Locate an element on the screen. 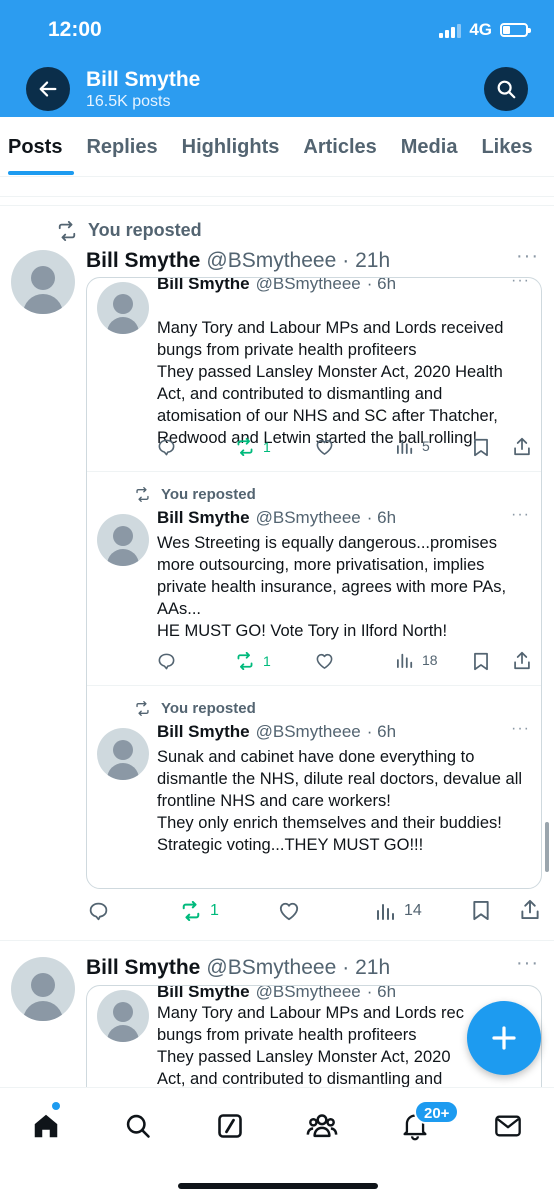 The image size is (554, 1200). views-button: 5 is located at coordinates (413, 446).